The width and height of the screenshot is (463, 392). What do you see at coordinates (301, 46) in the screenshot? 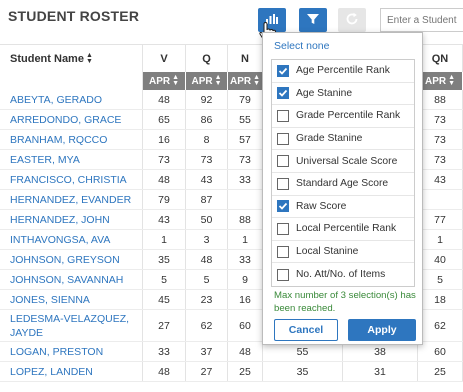
I see `select-none-link: Select none` at bounding box center [301, 46].